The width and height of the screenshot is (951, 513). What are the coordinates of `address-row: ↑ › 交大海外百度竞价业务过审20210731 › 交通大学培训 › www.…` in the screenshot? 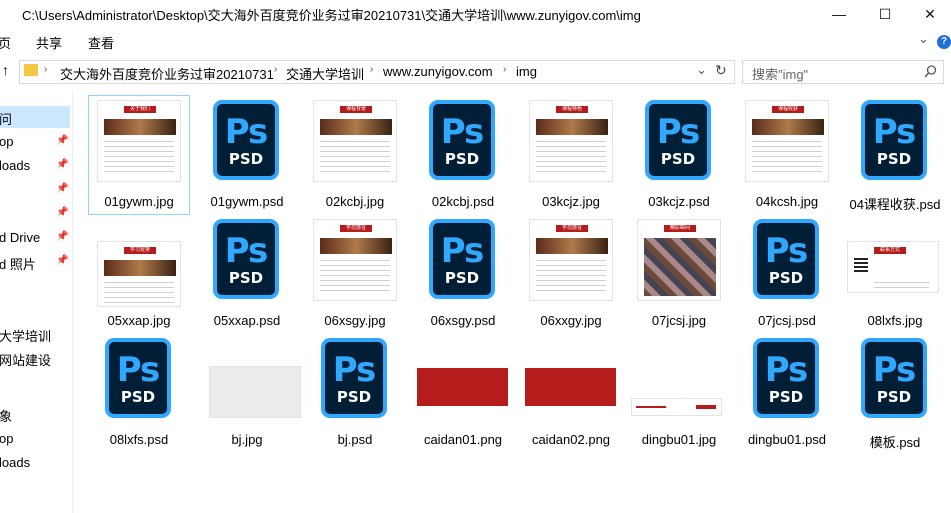 It's located at (475, 72).